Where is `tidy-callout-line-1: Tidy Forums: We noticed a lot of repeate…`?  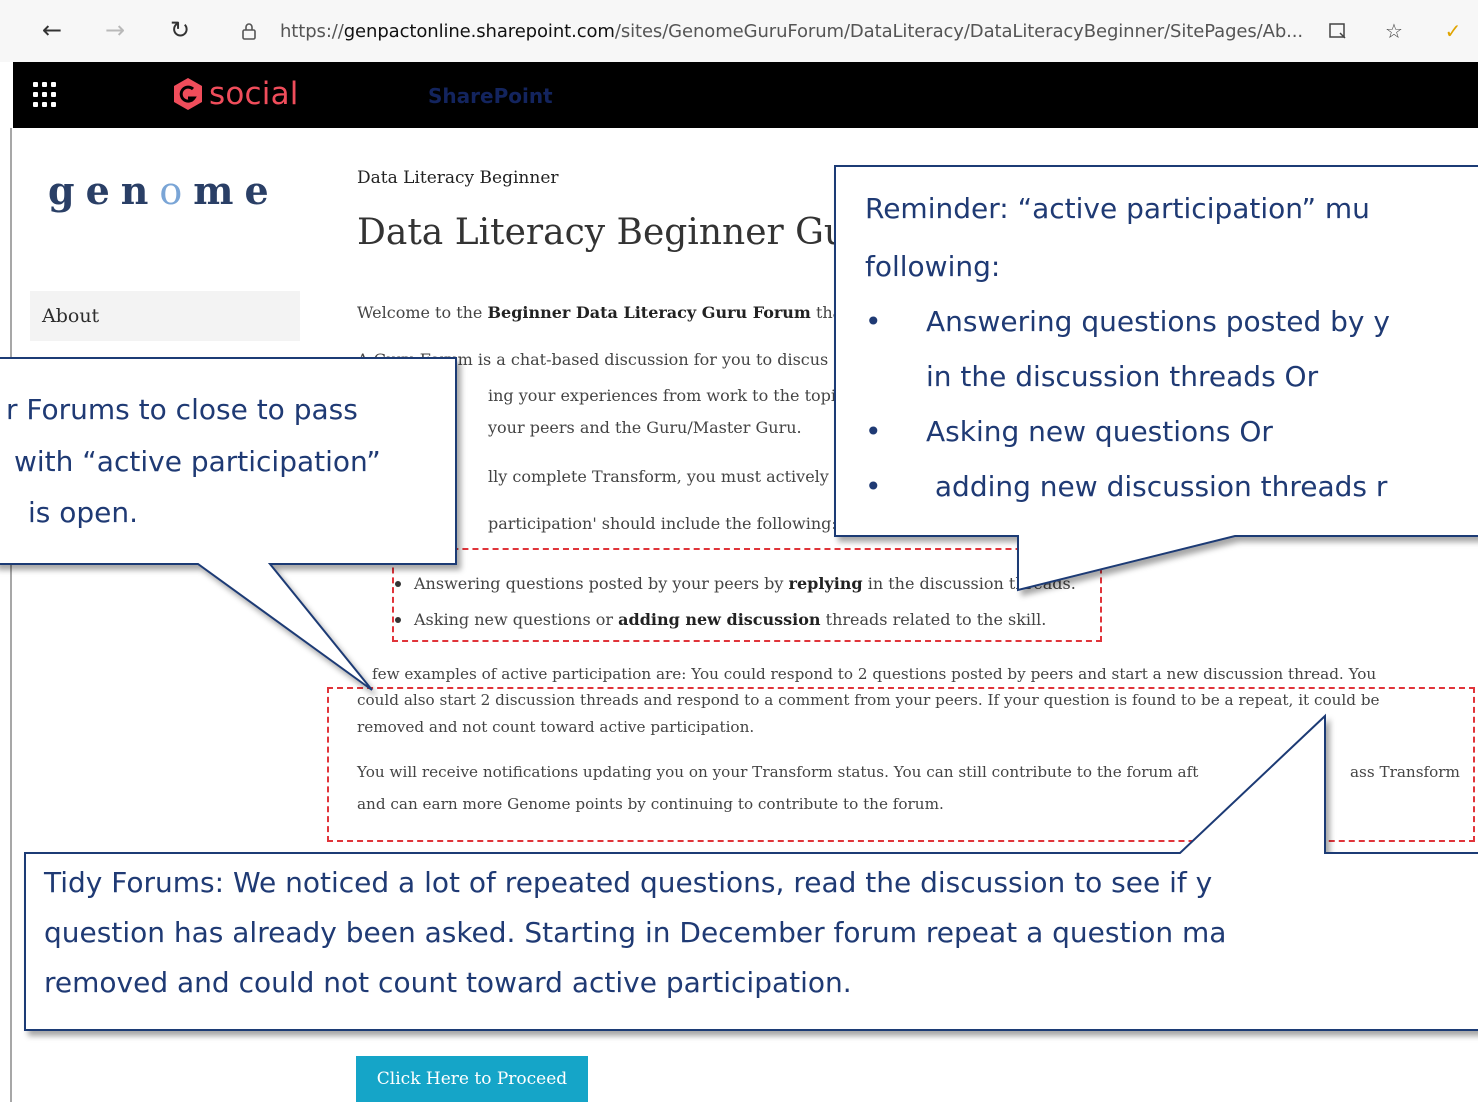 tidy-callout-line-1: Tidy Forums: We noticed a lot of repeate… is located at coordinates (628, 882).